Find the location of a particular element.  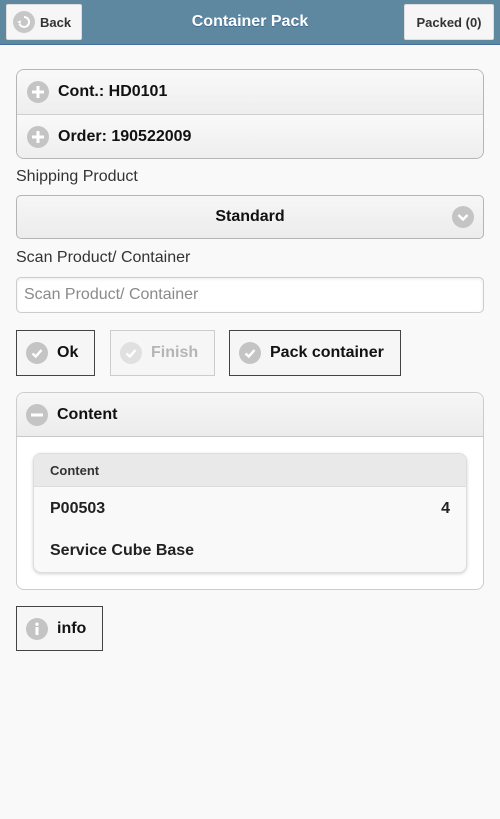

header-bar: Container Pack Back Packed (0) is located at coordinates (250, 22).